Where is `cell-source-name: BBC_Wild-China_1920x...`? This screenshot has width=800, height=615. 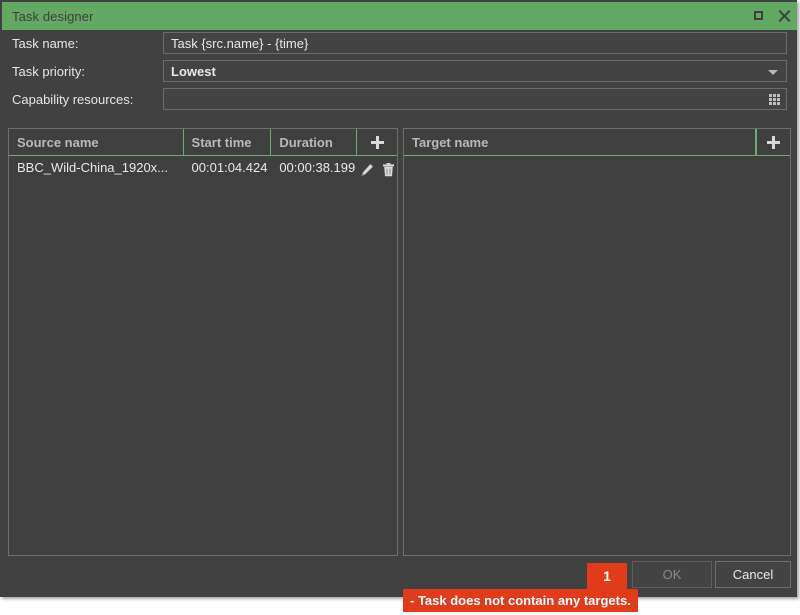
cell-source-name: BBC_Wild-China_1920x... is located at coordinates (93, 167).